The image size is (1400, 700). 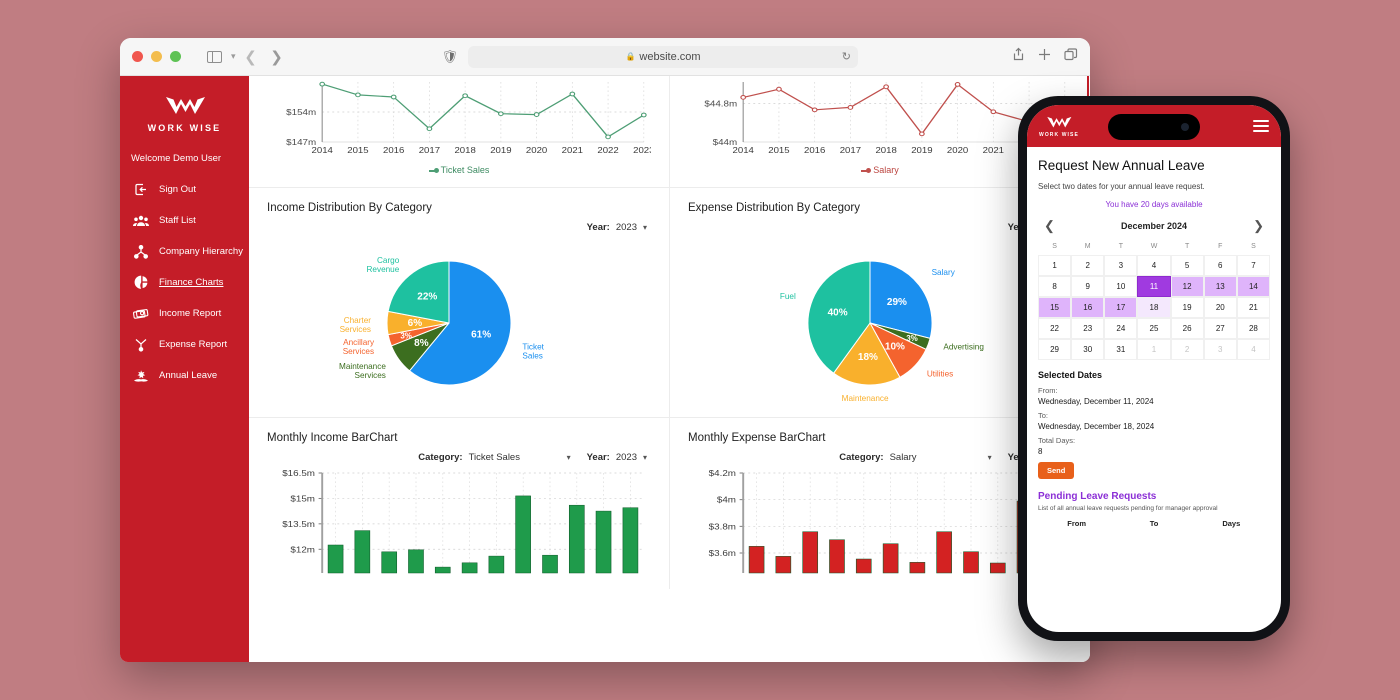 I want to click on calendar-day-cell: 20, so click(x=1220, y=307).